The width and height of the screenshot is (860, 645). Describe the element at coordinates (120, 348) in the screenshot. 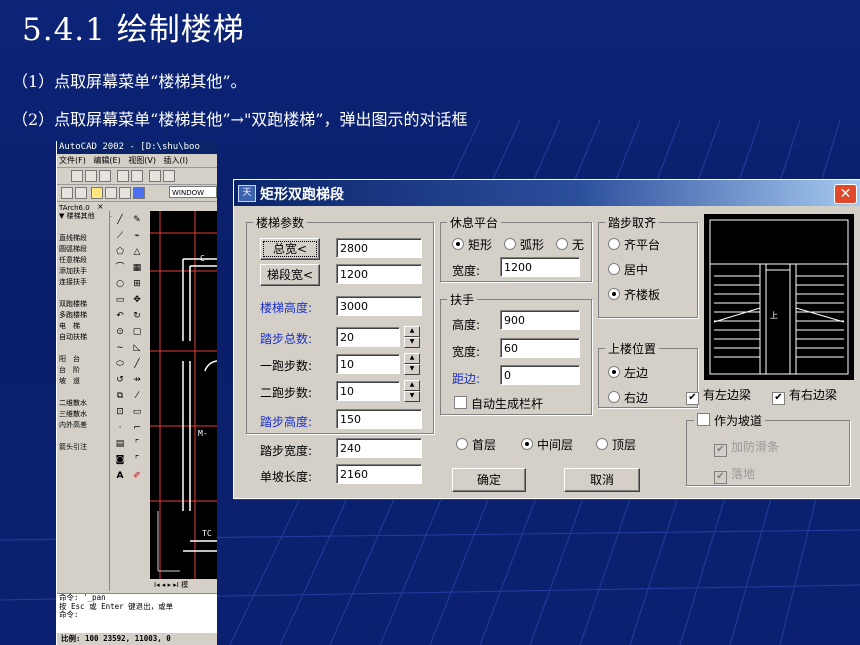

I see `wave-tool-icon: ∼` at that location.